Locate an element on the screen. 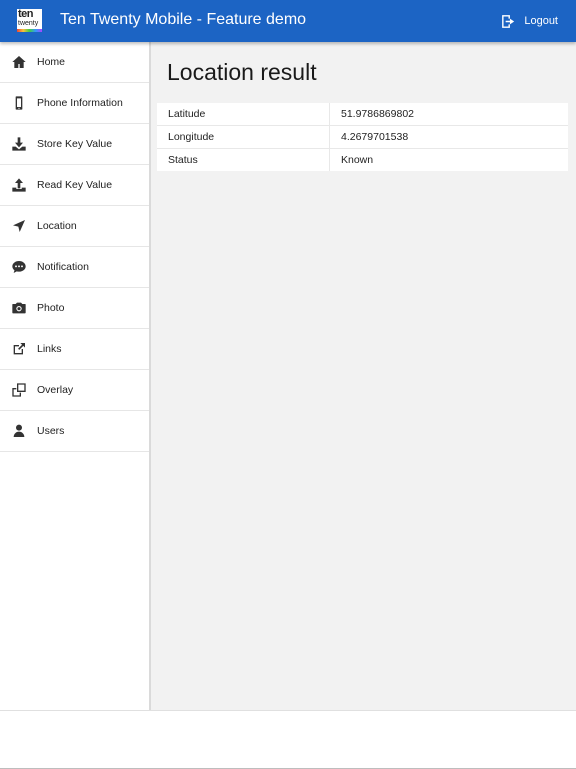 The width and height of the screenshot is (576, 769). sidebar-item-phone-information: Phone Information is located at coordinates (74, 103).